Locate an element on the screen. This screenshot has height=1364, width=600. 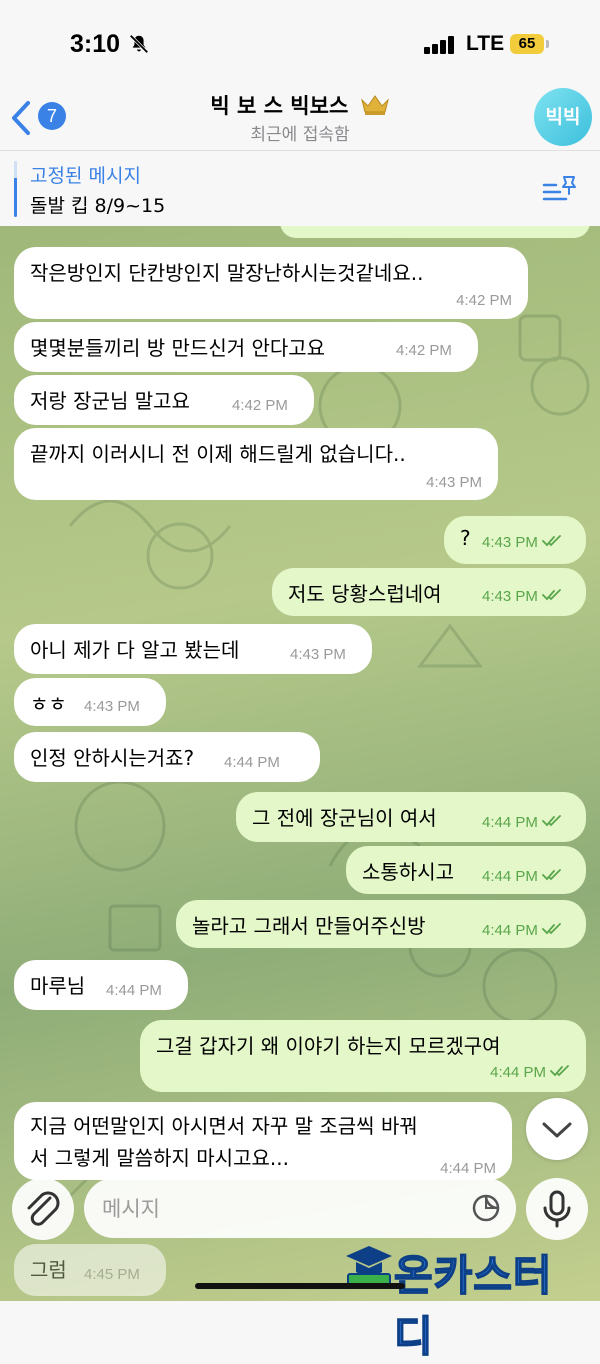
microphone-icon is located at coordinates (557, 1209).